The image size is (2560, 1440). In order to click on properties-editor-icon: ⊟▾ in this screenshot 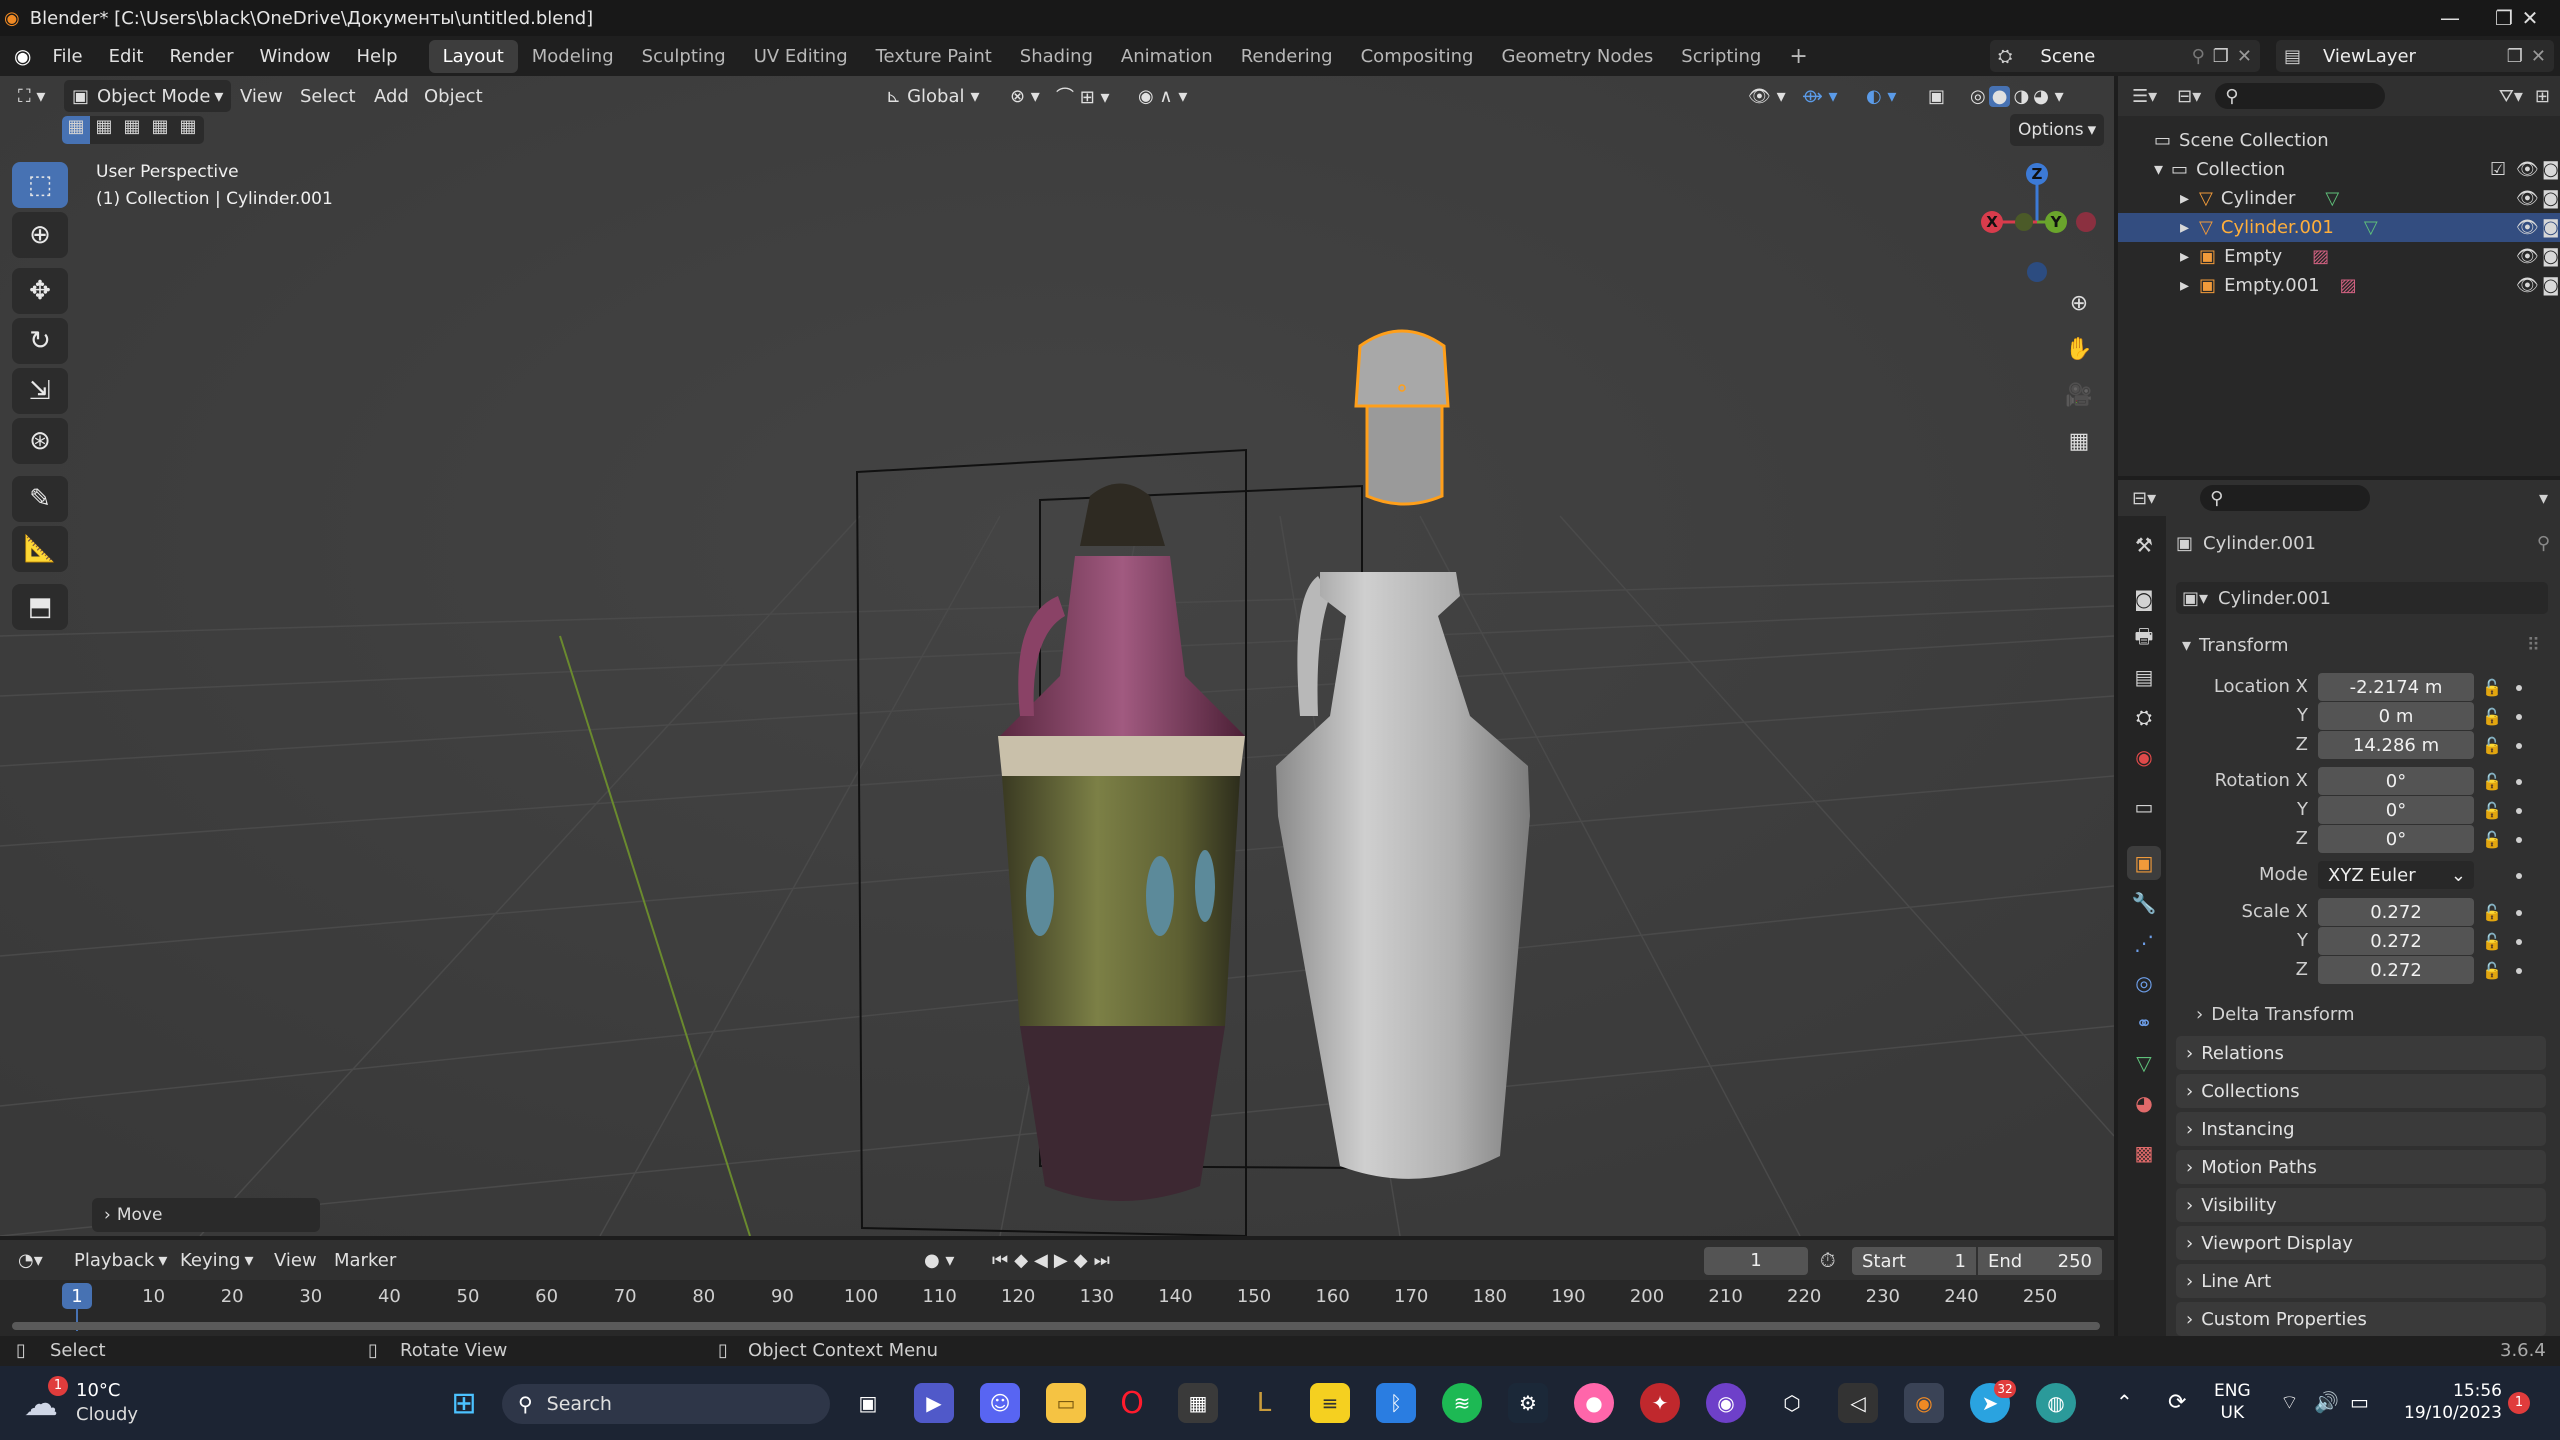, I will do `click(2144, 498)`.